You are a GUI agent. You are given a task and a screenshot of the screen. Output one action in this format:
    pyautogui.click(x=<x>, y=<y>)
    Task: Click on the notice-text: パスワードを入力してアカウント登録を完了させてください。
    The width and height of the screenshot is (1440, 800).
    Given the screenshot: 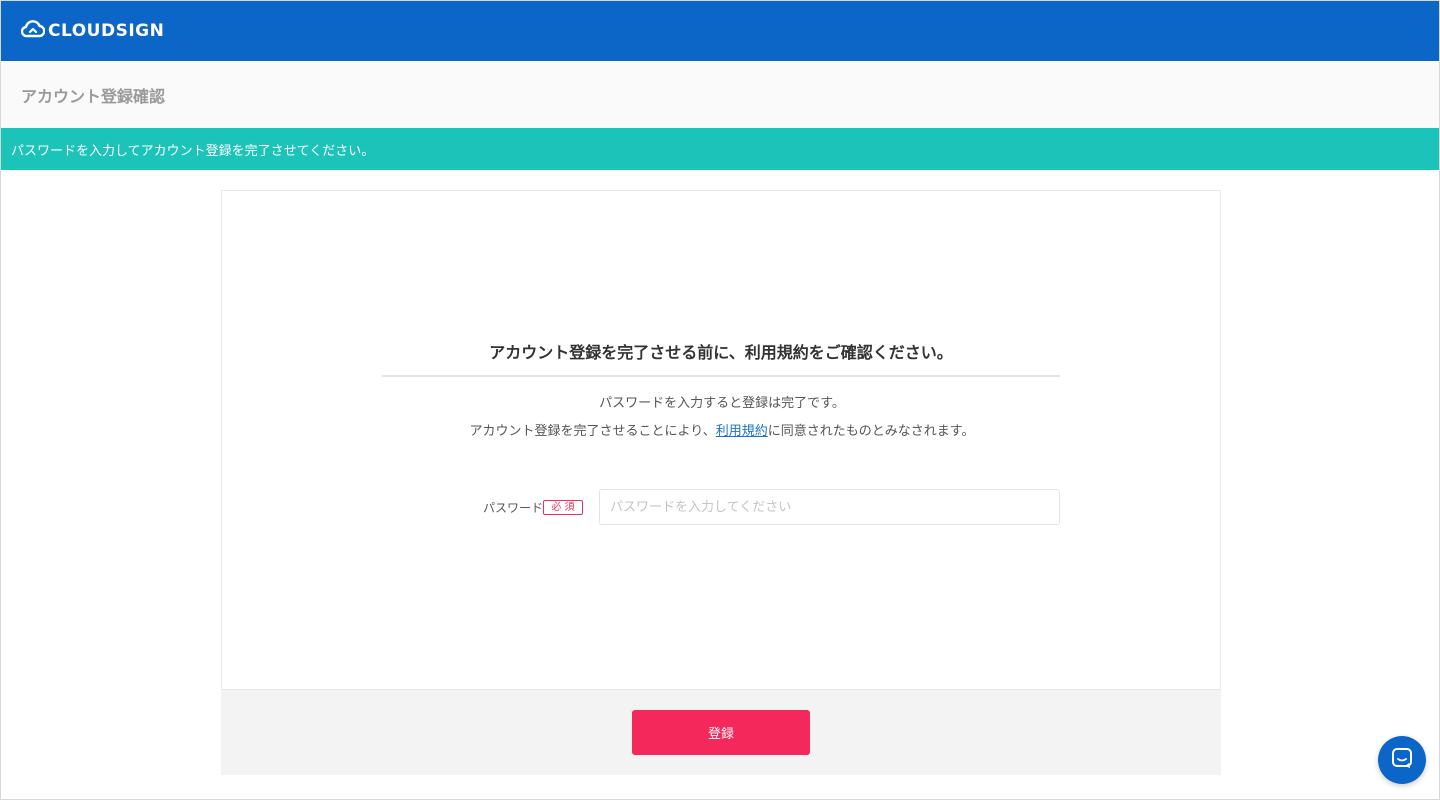 What is the action you would take?
    pyautogui.click(x=193, y=151)
    